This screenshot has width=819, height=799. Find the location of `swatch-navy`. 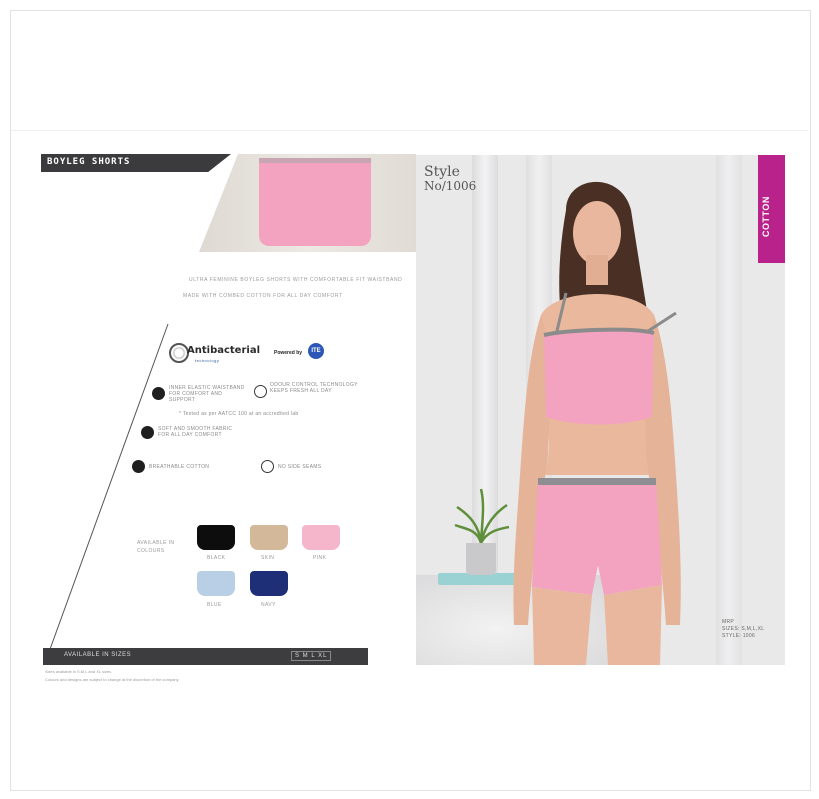

swatch-navy is located at coordinates (269, 583).